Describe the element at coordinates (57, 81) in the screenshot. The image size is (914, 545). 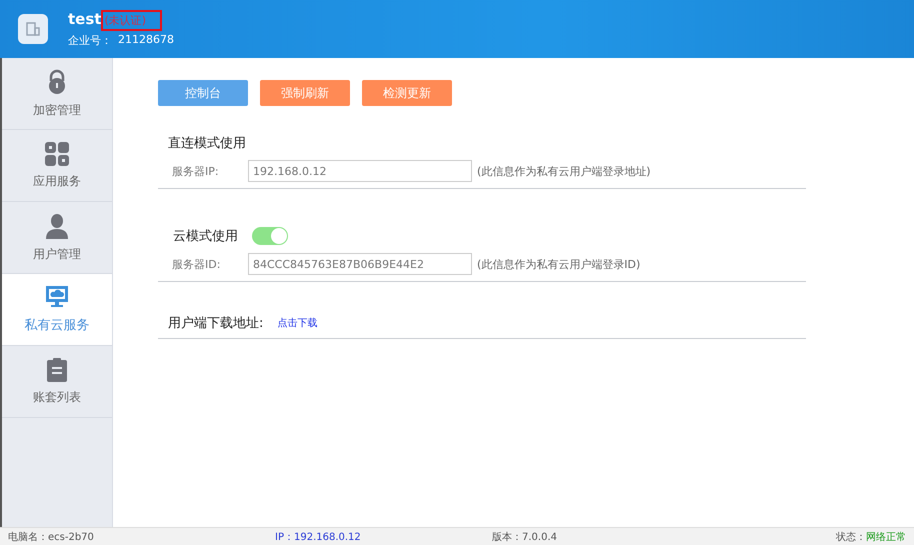
I see `padlock-icon` at that location.